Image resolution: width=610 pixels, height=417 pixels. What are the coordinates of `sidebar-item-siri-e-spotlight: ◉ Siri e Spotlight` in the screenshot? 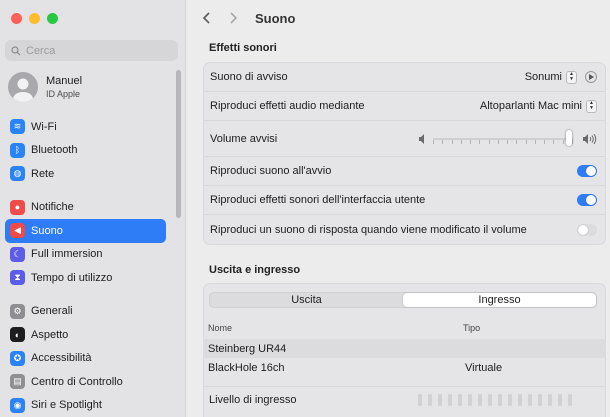 It's located at (85, 405).